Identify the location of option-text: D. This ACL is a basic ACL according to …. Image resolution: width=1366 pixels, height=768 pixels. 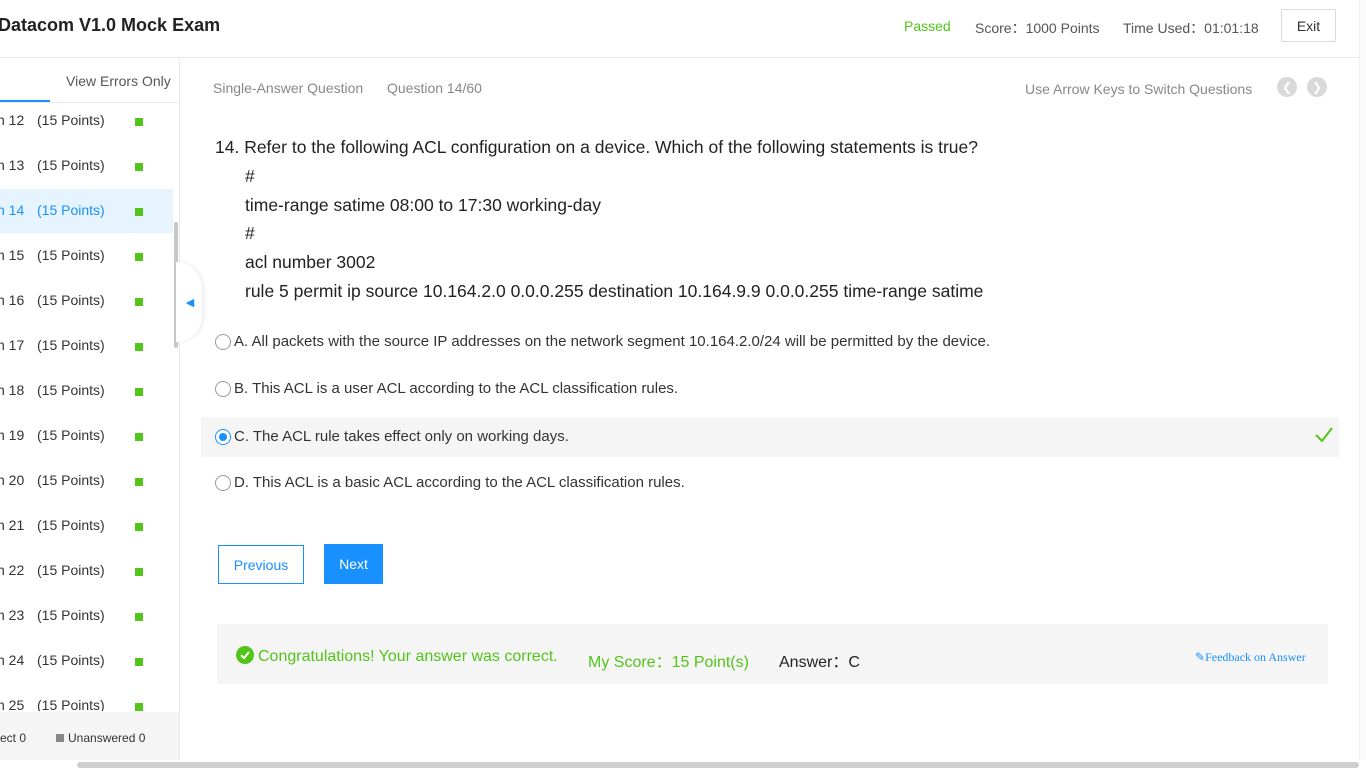
(459, 482).